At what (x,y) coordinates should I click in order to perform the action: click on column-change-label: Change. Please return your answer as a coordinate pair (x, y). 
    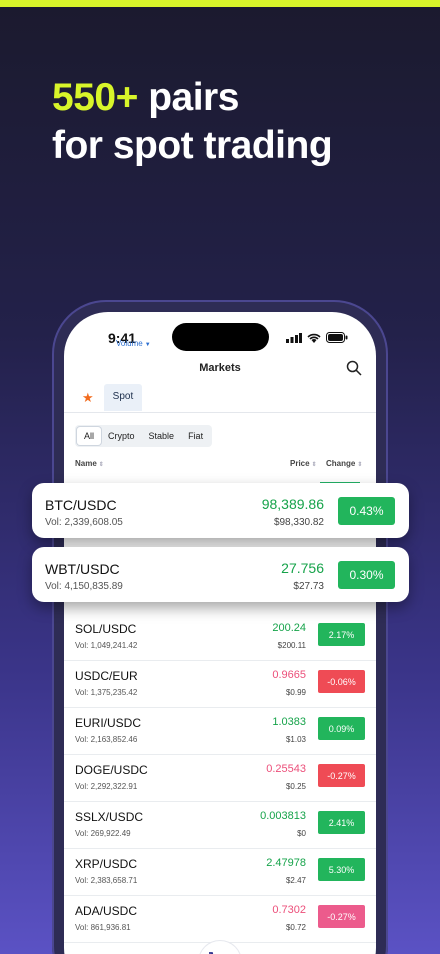
    Looking at the image, I should click on (341, 463).